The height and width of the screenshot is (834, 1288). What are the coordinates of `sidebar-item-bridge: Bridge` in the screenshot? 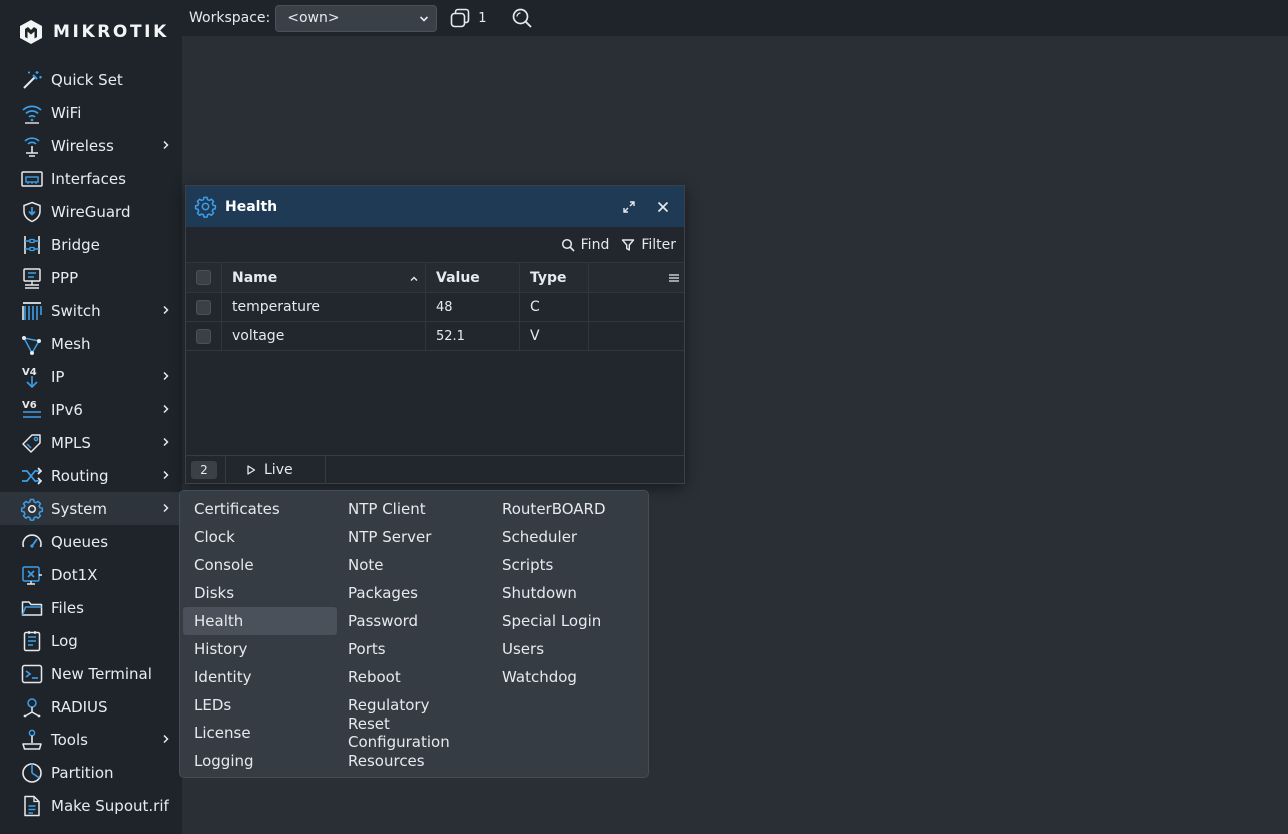 It's located at (91, 244).